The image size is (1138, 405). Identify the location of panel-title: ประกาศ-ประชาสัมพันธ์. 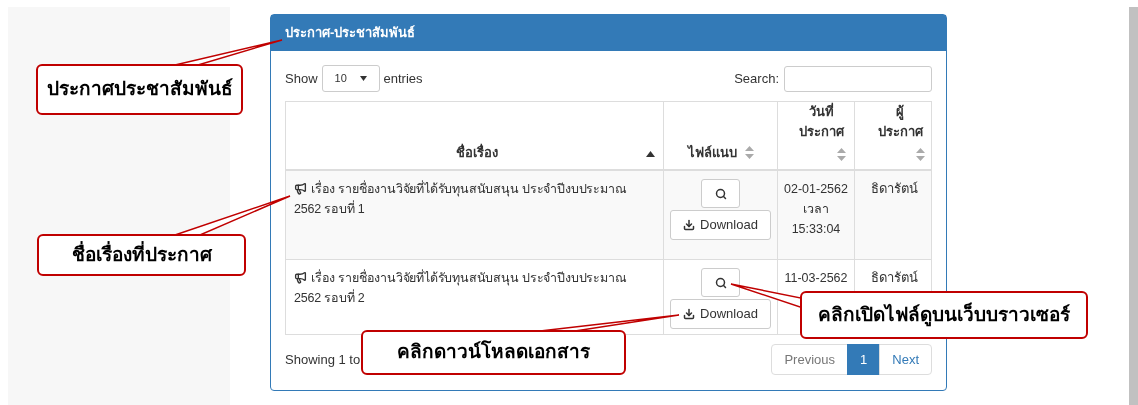
(350, 33).